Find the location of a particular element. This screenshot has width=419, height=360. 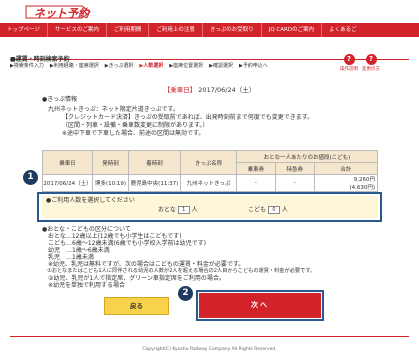

ride-date: 【乗車日】 2017/06/24（土） is located at coordinates (209, 89).